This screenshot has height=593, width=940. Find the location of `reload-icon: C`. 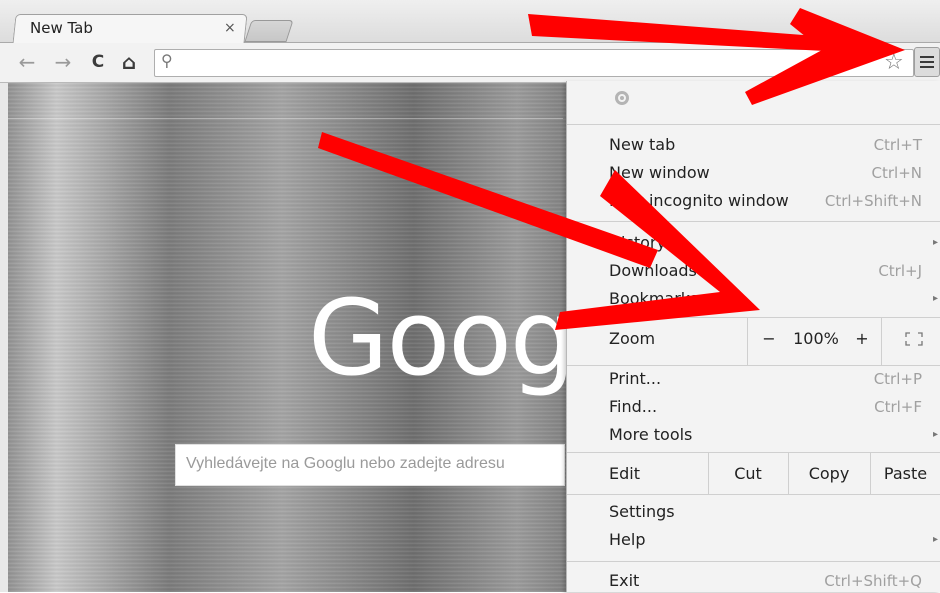

reload-icon: C is located at coordinates (98, 62).